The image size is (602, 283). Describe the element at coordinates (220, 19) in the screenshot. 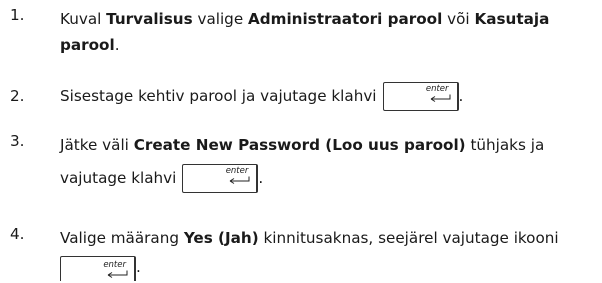

I see `text-run: valige` at that location.